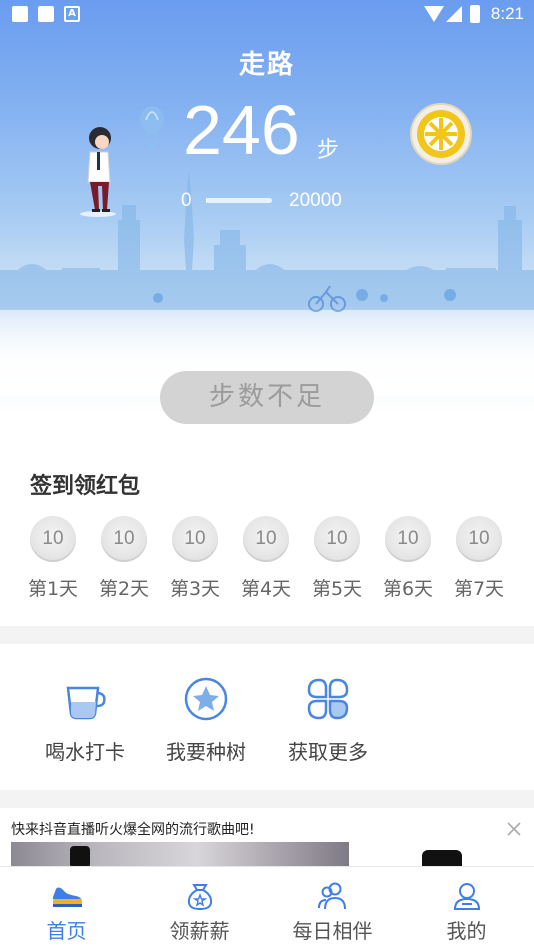 The image size is (534, 950). What do you see at coordinates (454, 14) in the screenshot?
I see `signal-icon` at bounding box center [454, 14].